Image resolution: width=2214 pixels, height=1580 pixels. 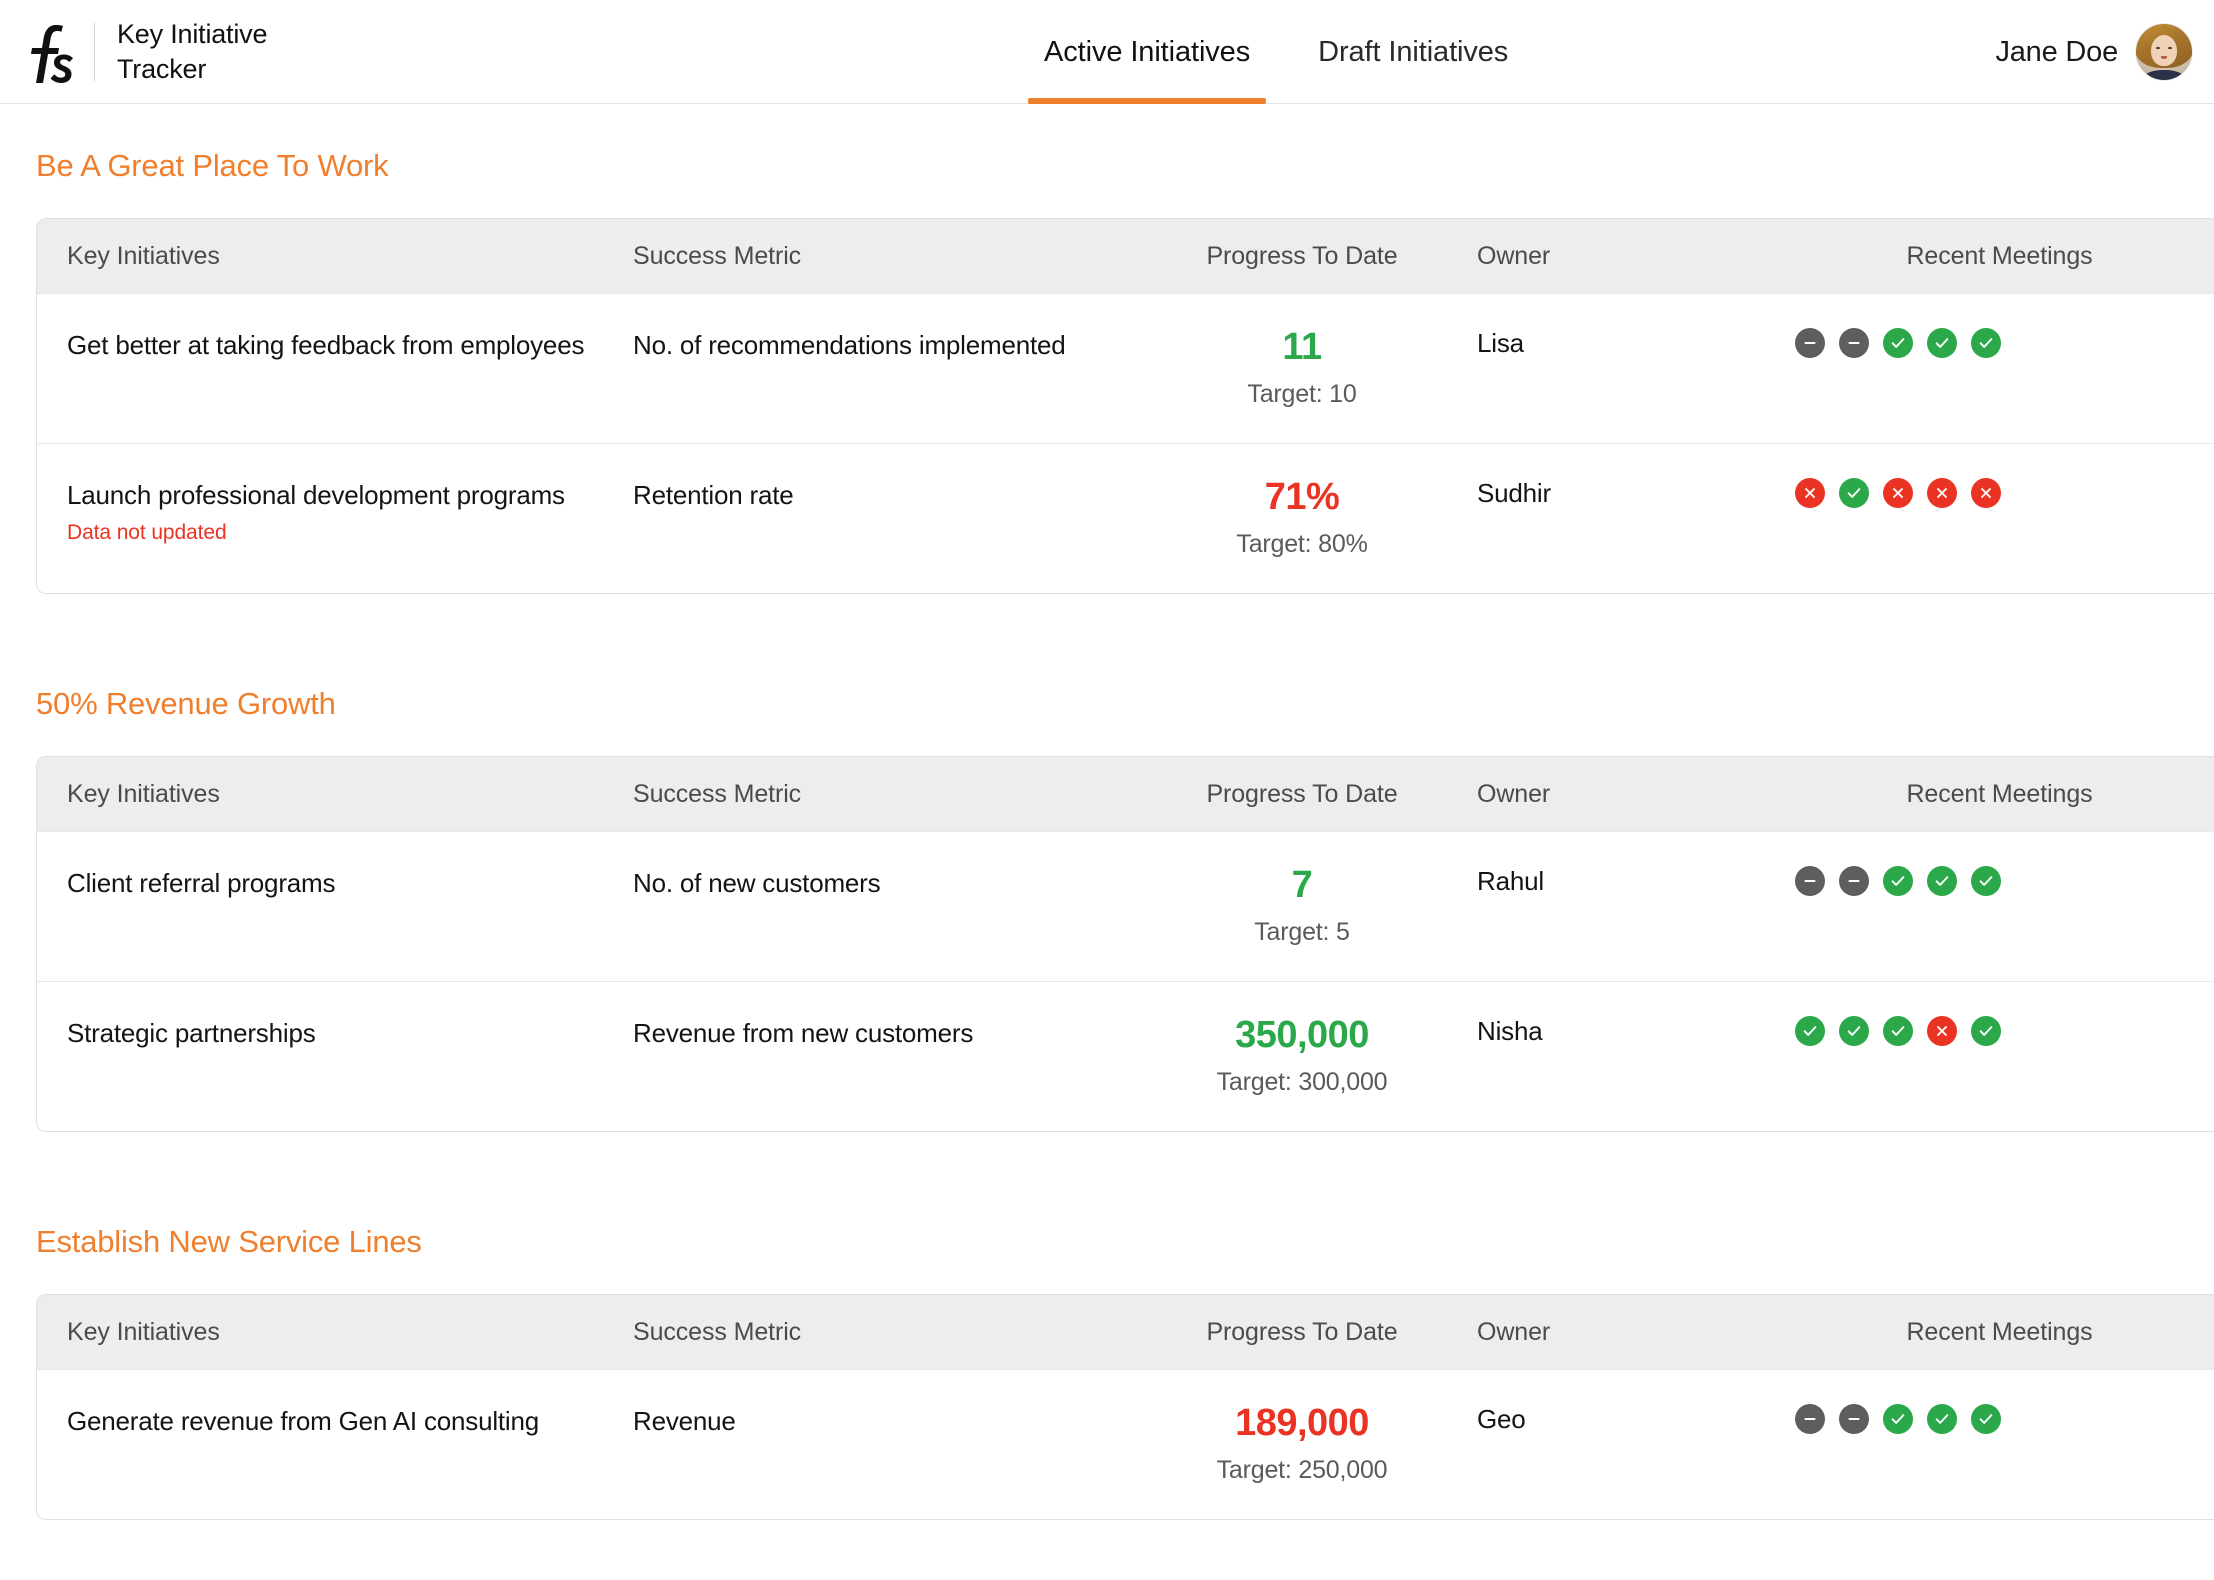 I want to click on cell-key-initiative: Client referral programs, so click(x=320, y=883).